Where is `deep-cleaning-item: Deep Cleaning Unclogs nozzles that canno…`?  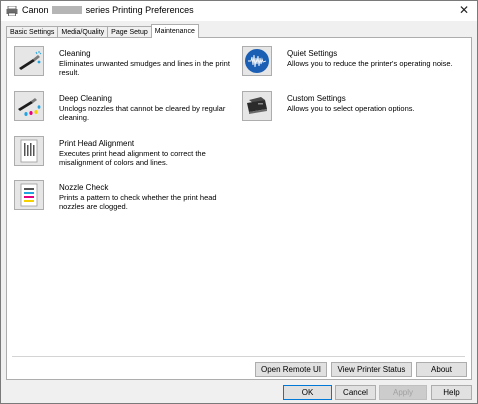 deep-cleaning-item: Deep Cleaning Unclogs nozzles that canno… is located at coordinates (126, 110).